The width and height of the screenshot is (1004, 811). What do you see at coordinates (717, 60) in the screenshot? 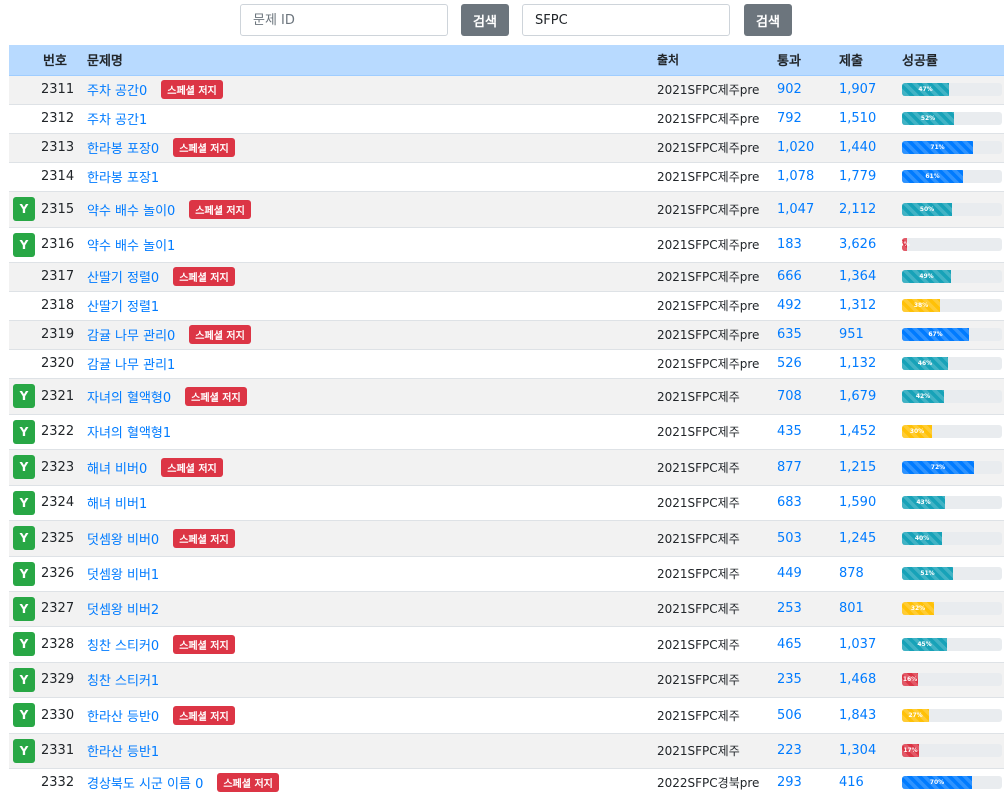
I see `header-source: 출처` at bounding box center [717, 60].